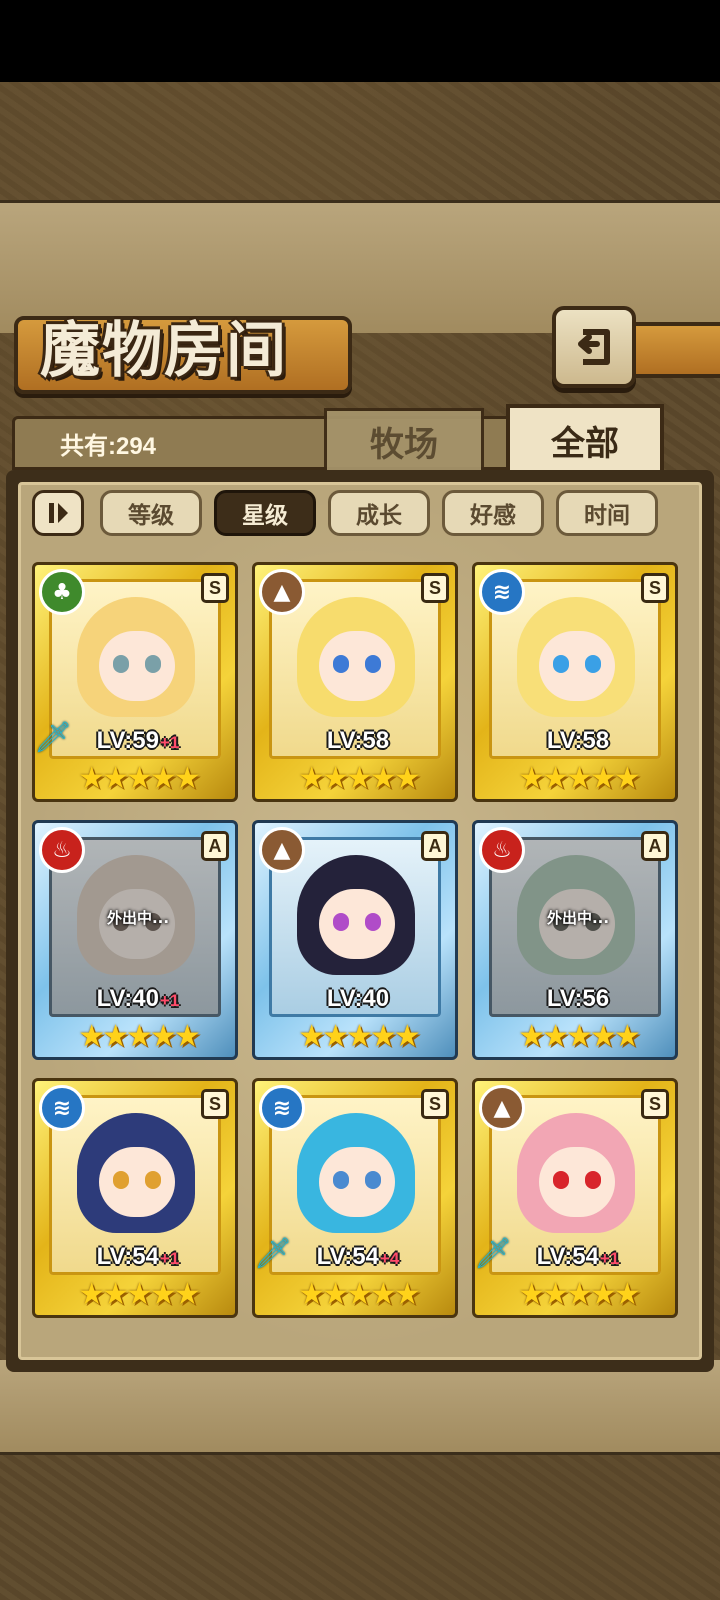  I want to click on filter-stars: 星级, so click(265, 513).